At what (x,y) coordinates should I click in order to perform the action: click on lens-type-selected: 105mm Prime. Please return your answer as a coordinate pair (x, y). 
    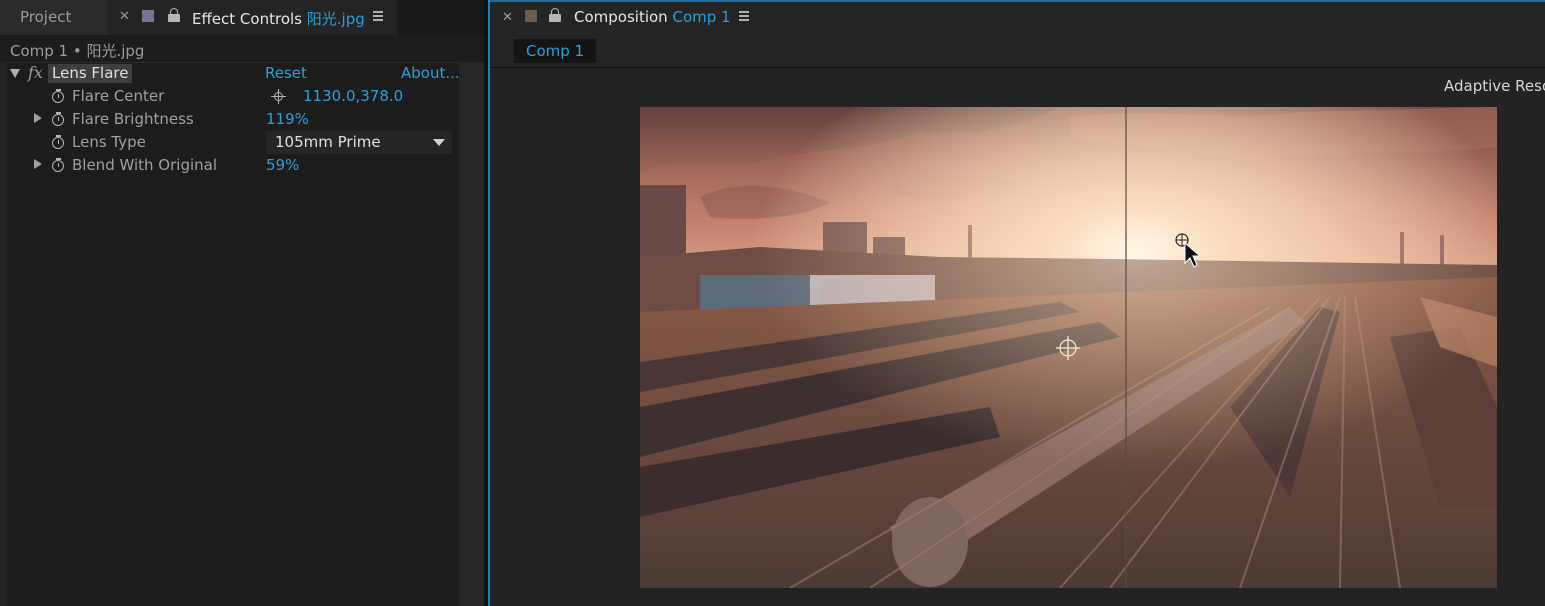
    Looking at the image, I should click on (328, 142).